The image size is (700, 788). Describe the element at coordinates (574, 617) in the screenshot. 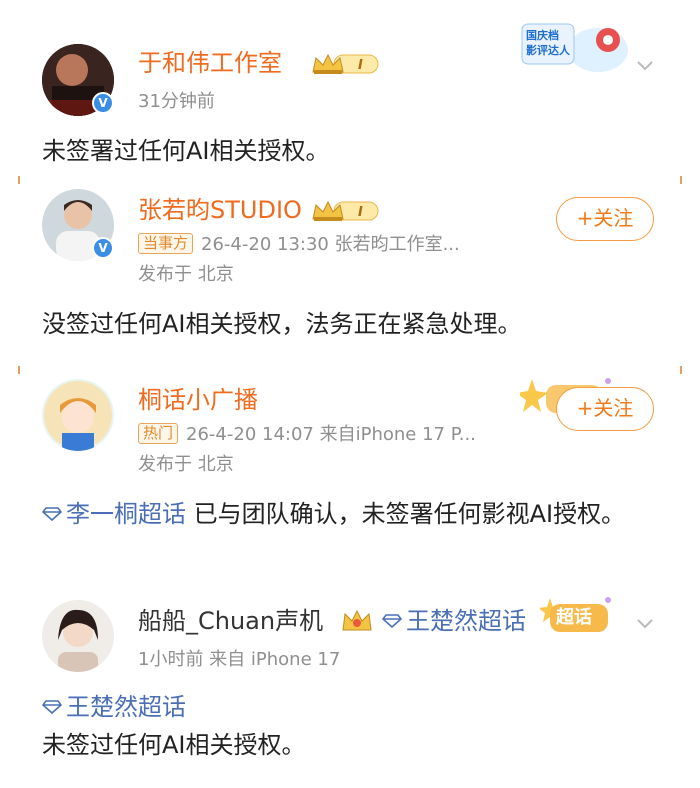

I see `super-topic-badge-text: 超话` at that location.